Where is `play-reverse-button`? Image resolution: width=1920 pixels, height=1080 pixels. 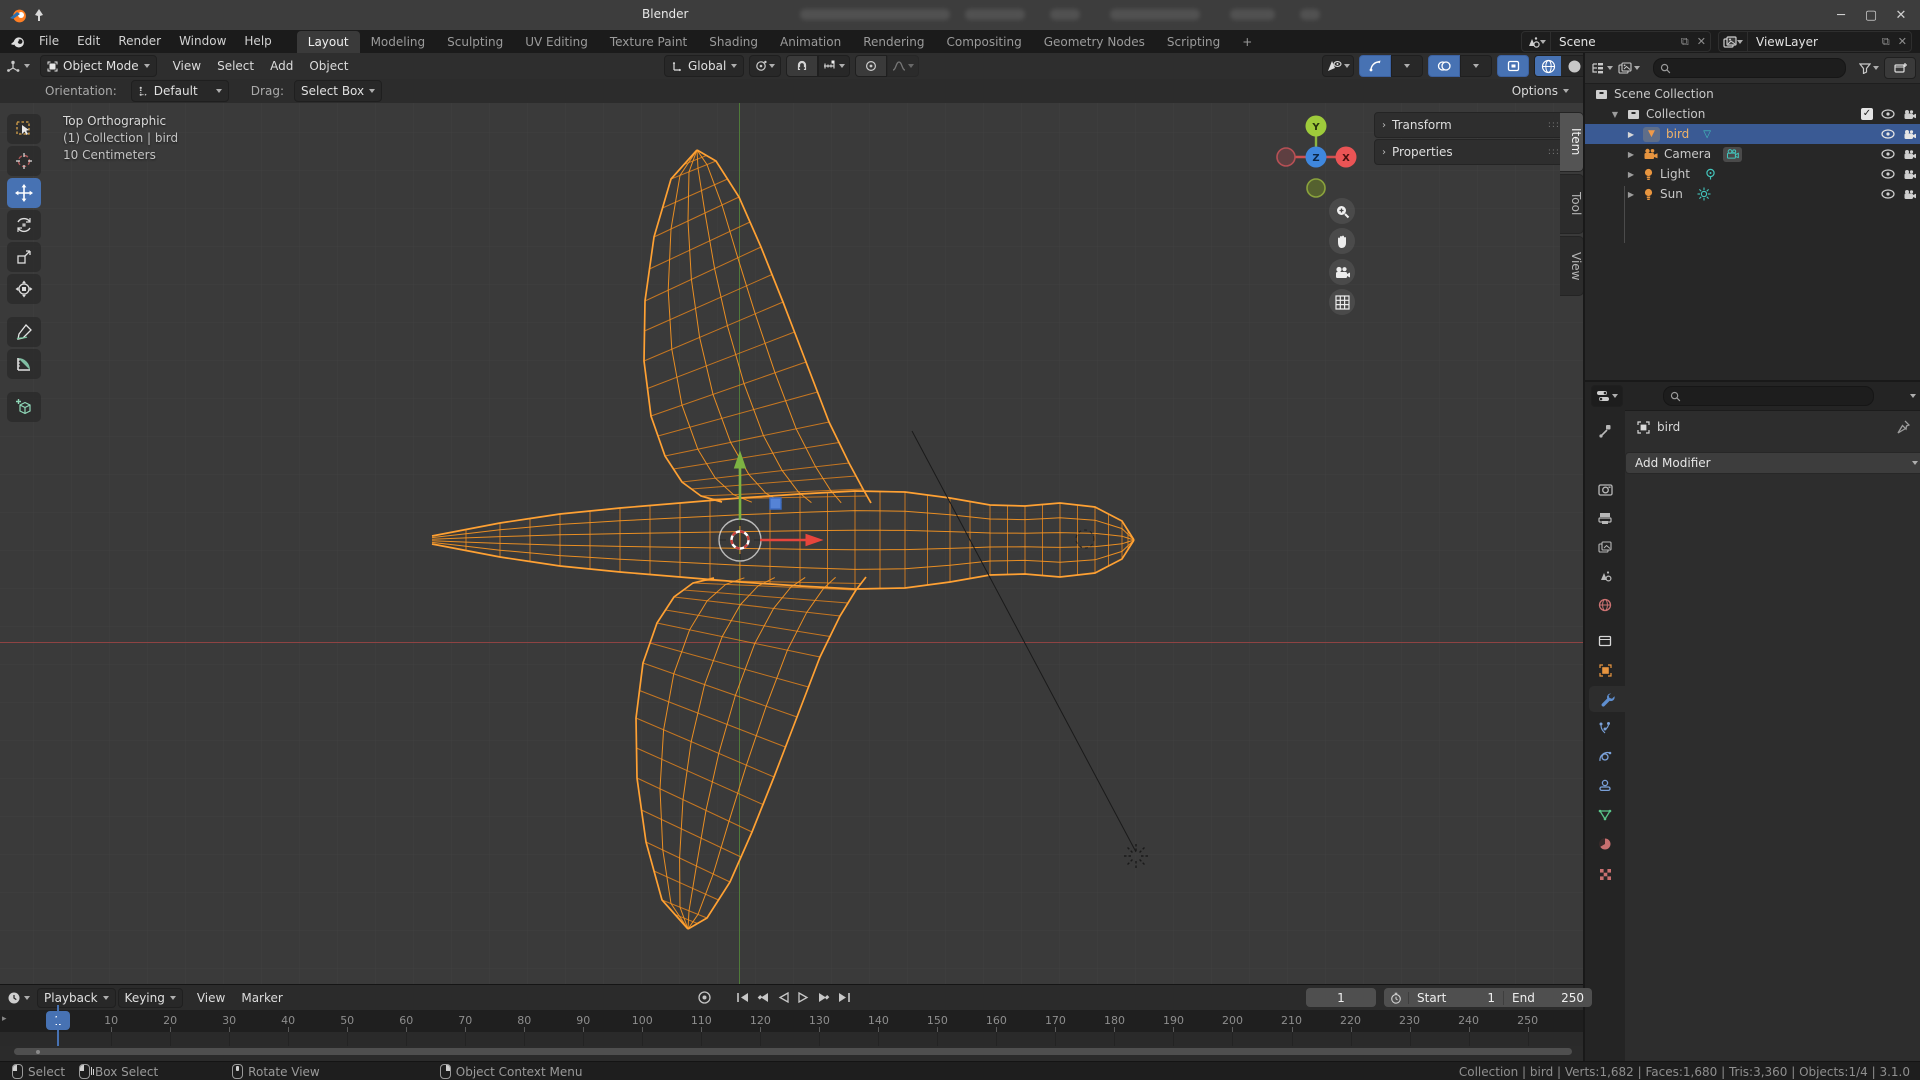
play-reverse-button is located at coordinates (784, 997).